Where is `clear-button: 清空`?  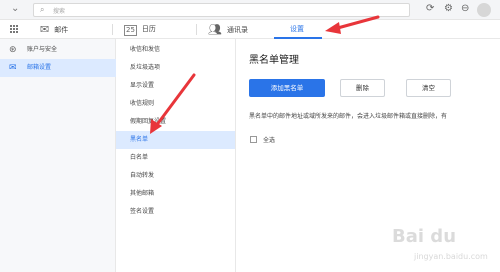
clear-button: 清空 is located at coordinates (428, 88).